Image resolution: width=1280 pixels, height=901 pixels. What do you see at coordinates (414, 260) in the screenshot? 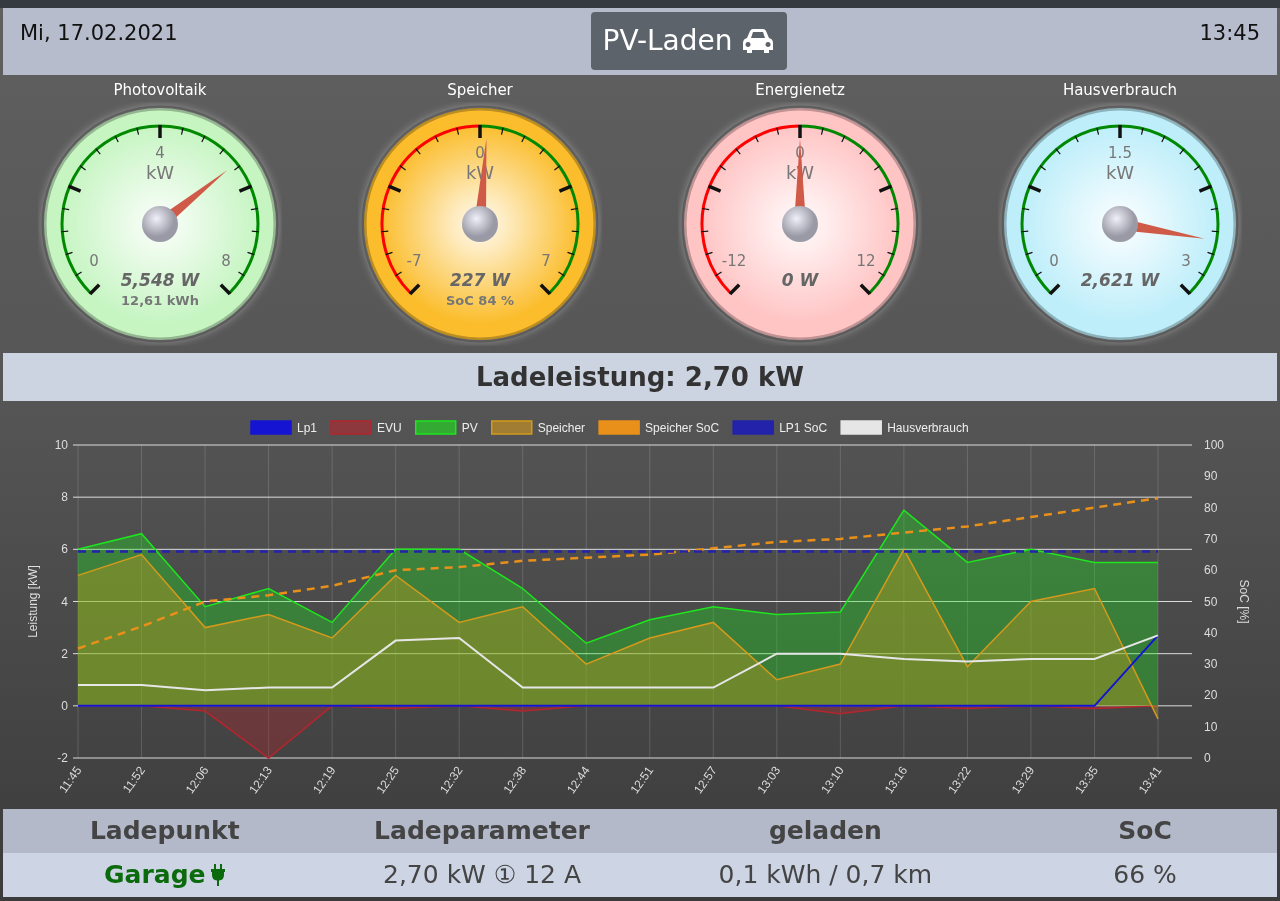
I see `scale-label: -7` at bounding box center [414, 260].